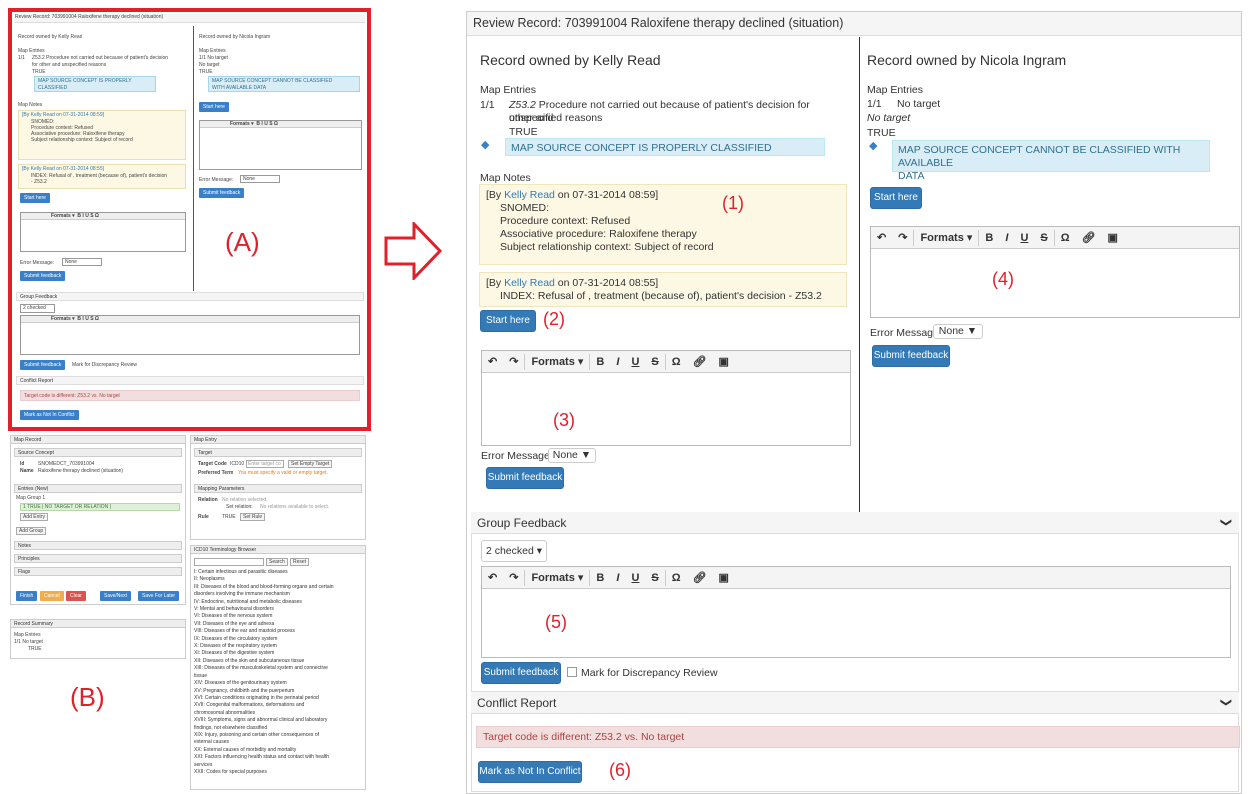  Describe the element at coordinates (958, 331) in the screenshot. I see `right-error-select: None ▼` at that location.